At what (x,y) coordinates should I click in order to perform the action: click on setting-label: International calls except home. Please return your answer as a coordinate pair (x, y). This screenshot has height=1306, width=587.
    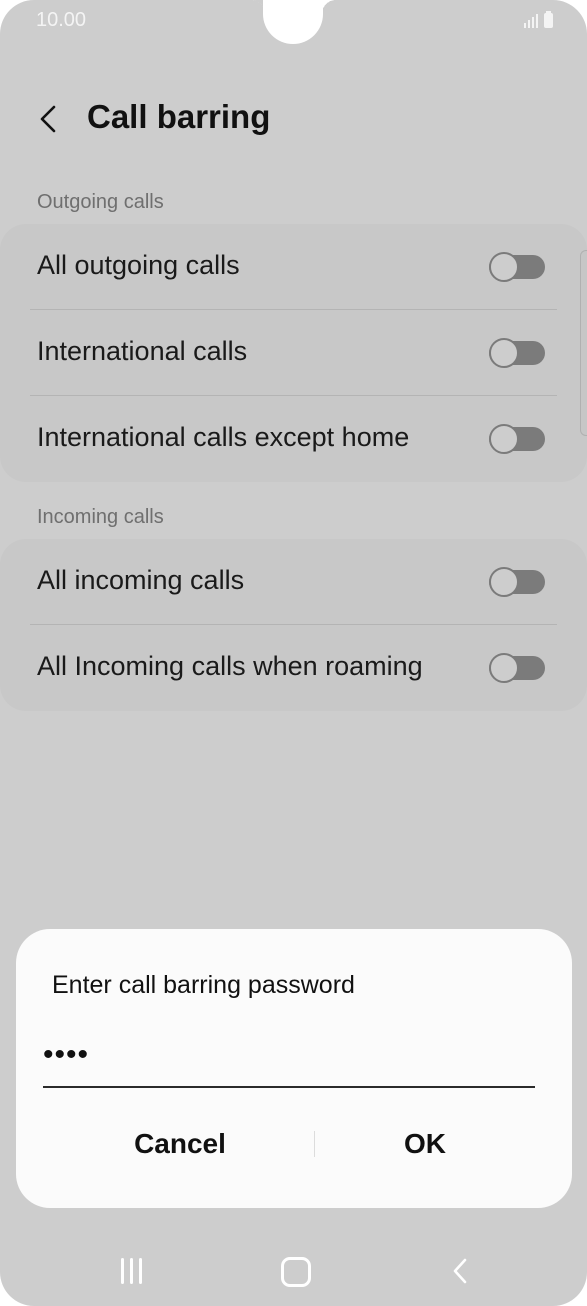
    Looking at the image, I should click on (223, 437).